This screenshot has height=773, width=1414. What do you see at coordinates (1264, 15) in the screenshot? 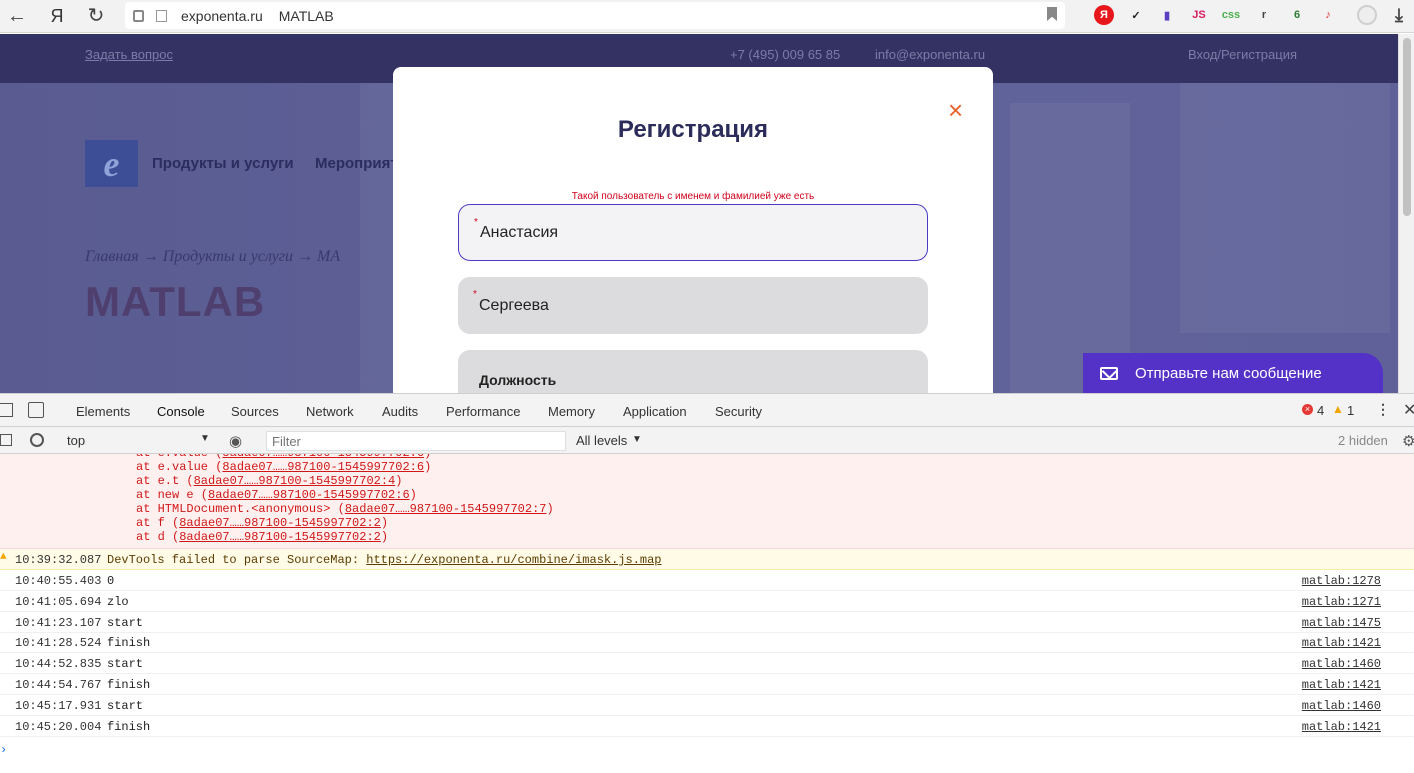
I see `frame-ext-icon: r` at bounding box center [1264, 15].